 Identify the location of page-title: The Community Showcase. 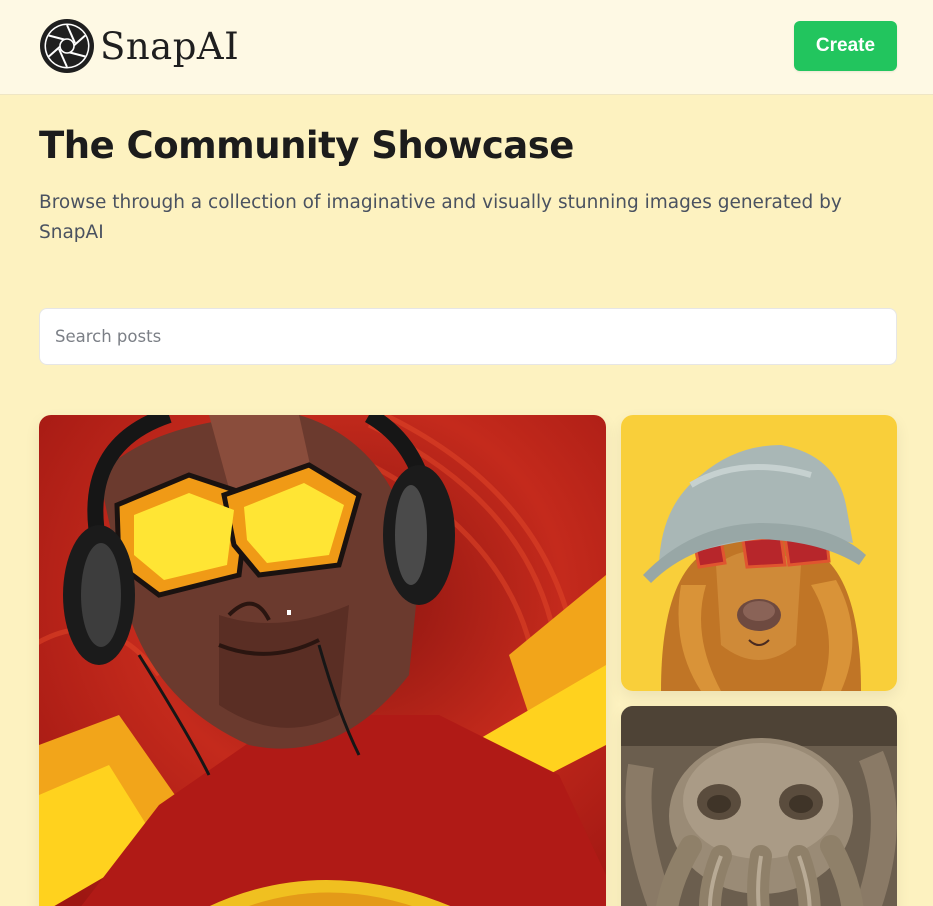
(306, 145).